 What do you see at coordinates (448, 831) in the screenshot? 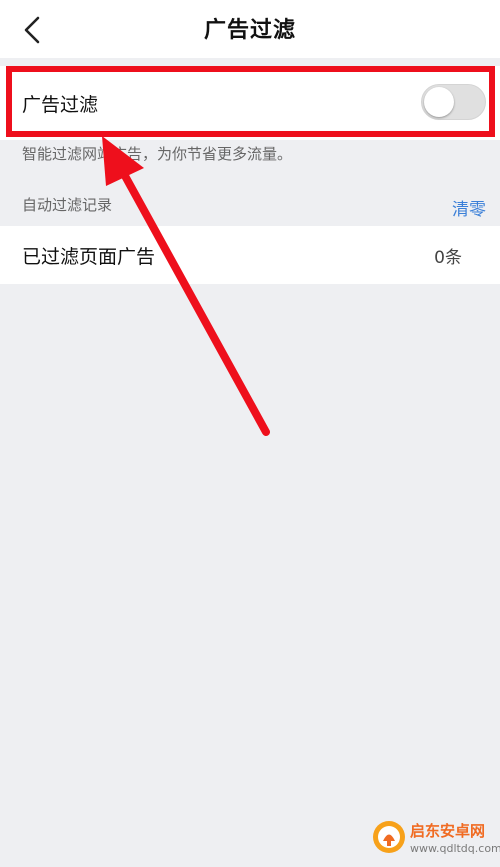
I see `watermark-name: 启东安卓网` at bounding box center [448, 831].